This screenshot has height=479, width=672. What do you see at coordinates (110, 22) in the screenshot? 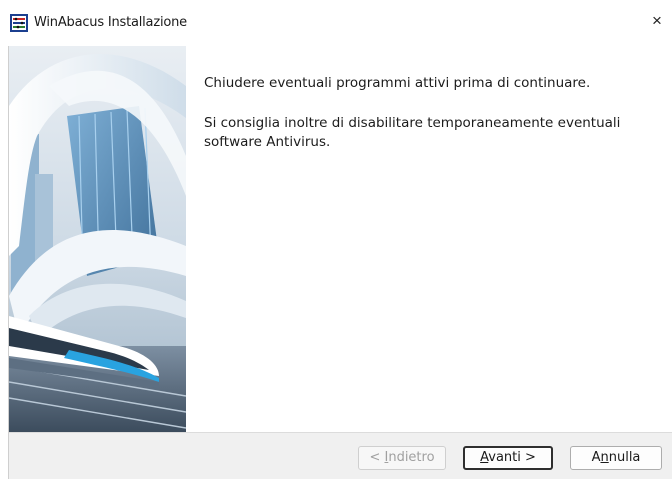
I see `window-title: WinAbacus Installazione` at bounding box center [110, 22].